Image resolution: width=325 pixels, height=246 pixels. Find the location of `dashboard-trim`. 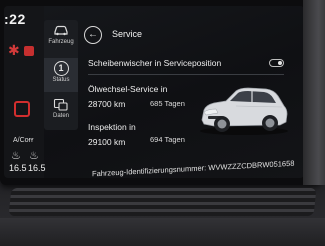

dashboard-trim is located at coordinates (314, 92).